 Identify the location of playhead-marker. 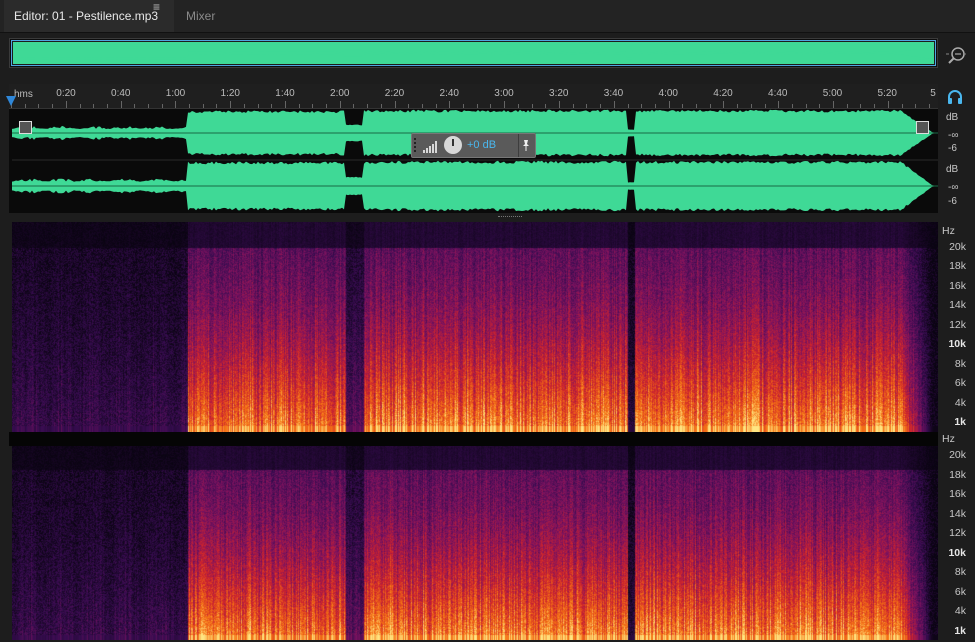
(11, 101).